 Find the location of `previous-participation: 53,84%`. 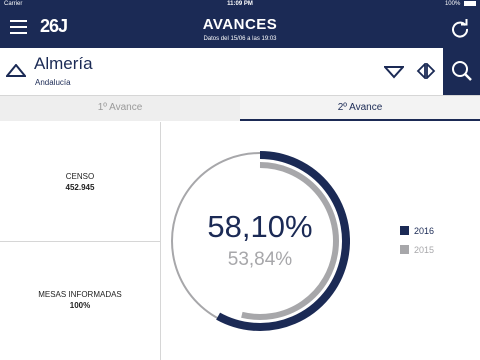

previous-participation: 53,84% is located at coordinates (260, 259).